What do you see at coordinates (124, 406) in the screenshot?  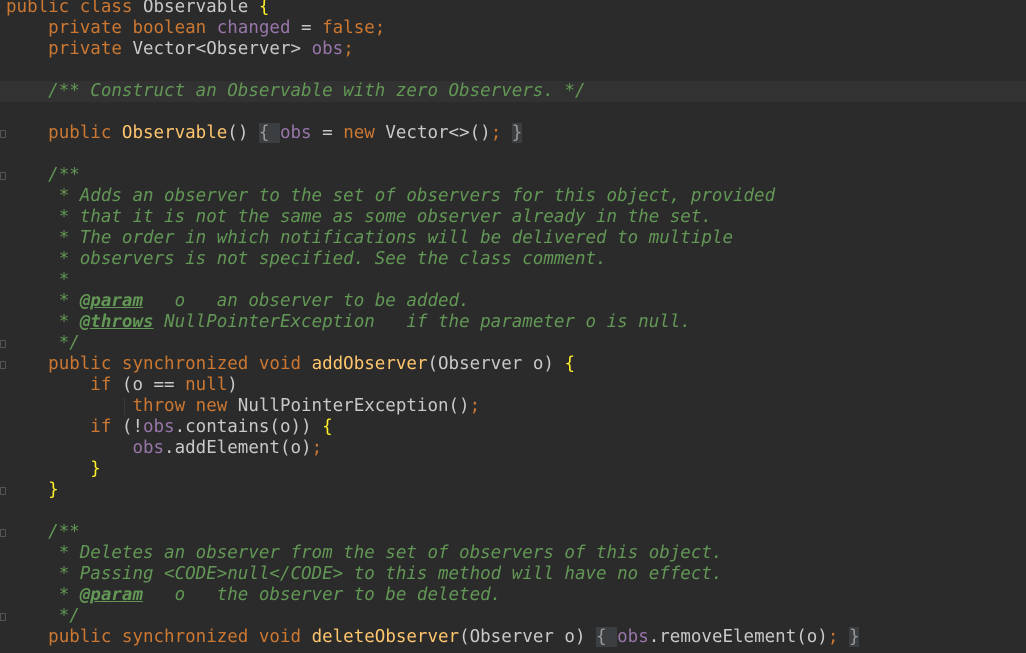 I see `indent-guide` at bounding box center [124, 406].